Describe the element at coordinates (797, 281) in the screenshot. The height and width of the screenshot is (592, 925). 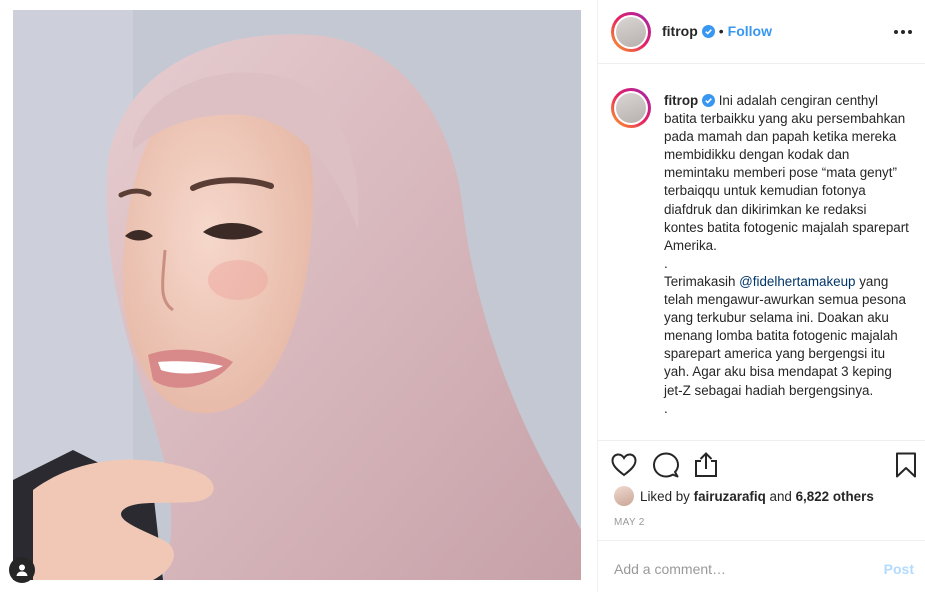
I see `mention-link: @fidelhertamakeup` at that location.